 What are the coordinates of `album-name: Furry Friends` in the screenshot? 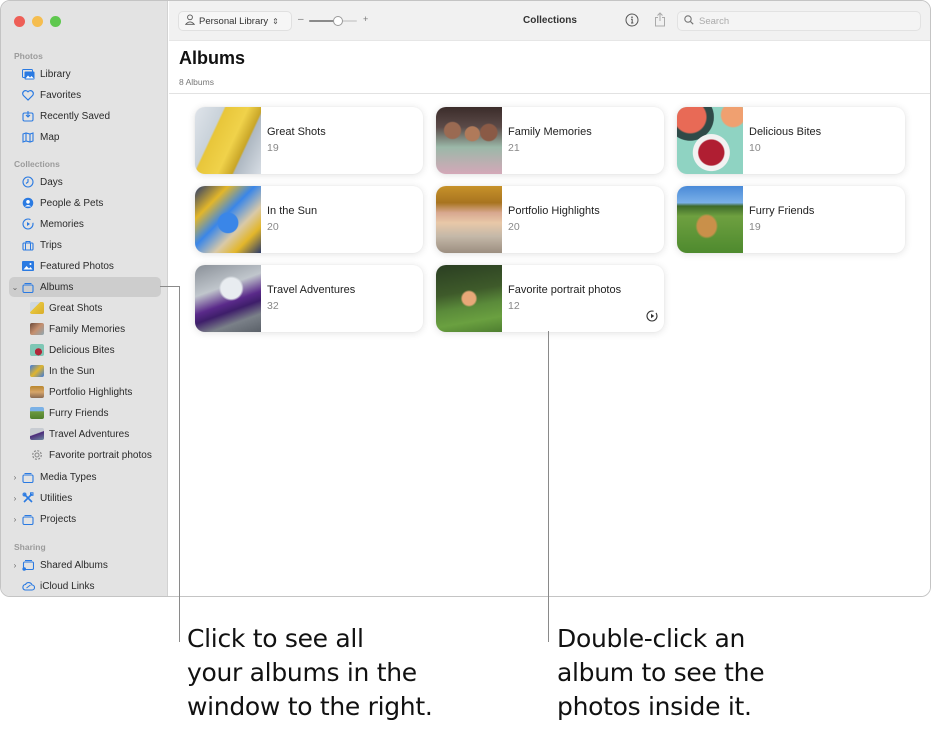 It's located at (782, 211).